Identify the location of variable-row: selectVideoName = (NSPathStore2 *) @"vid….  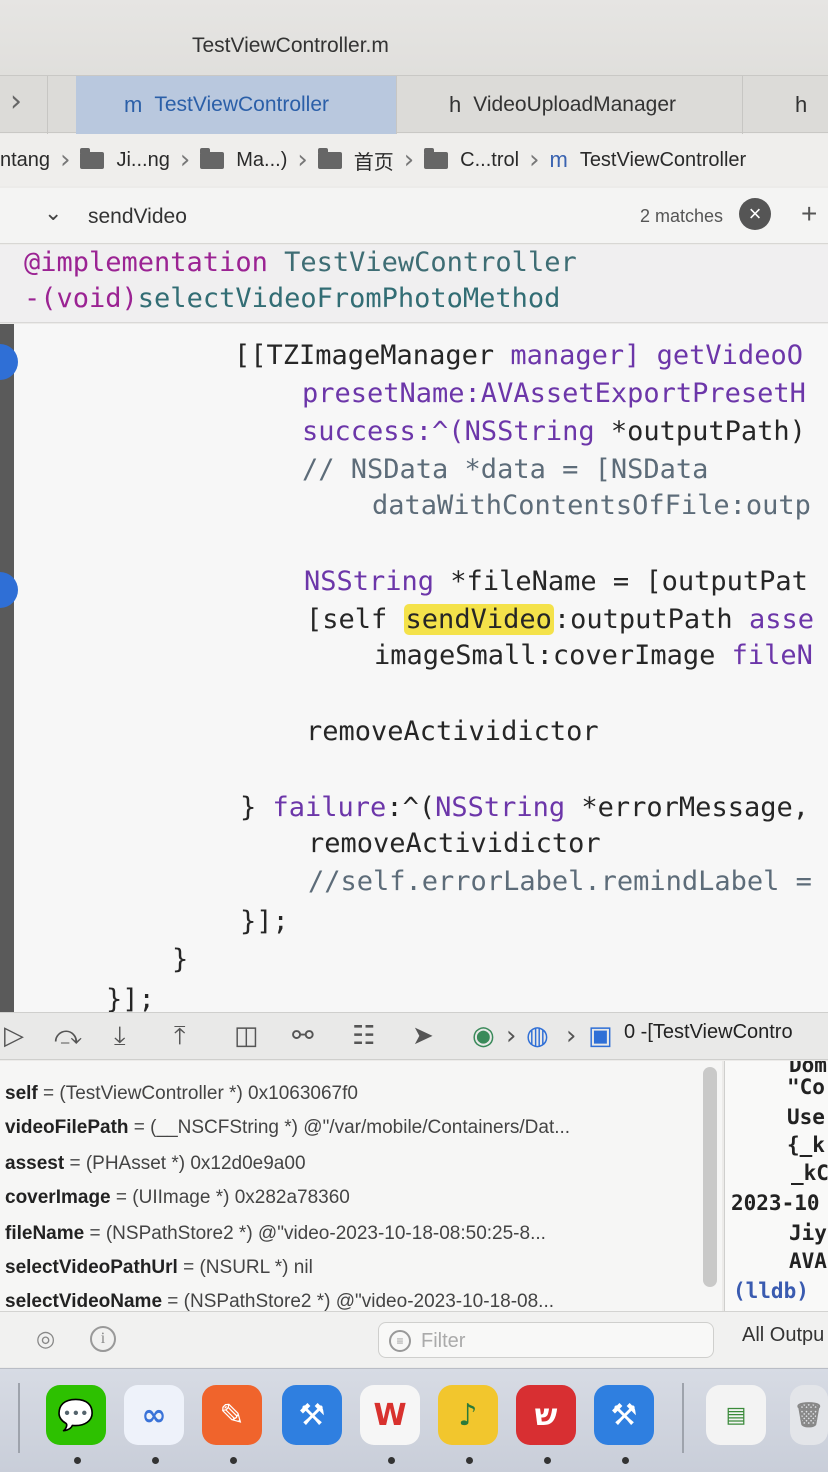
(279, 1302).